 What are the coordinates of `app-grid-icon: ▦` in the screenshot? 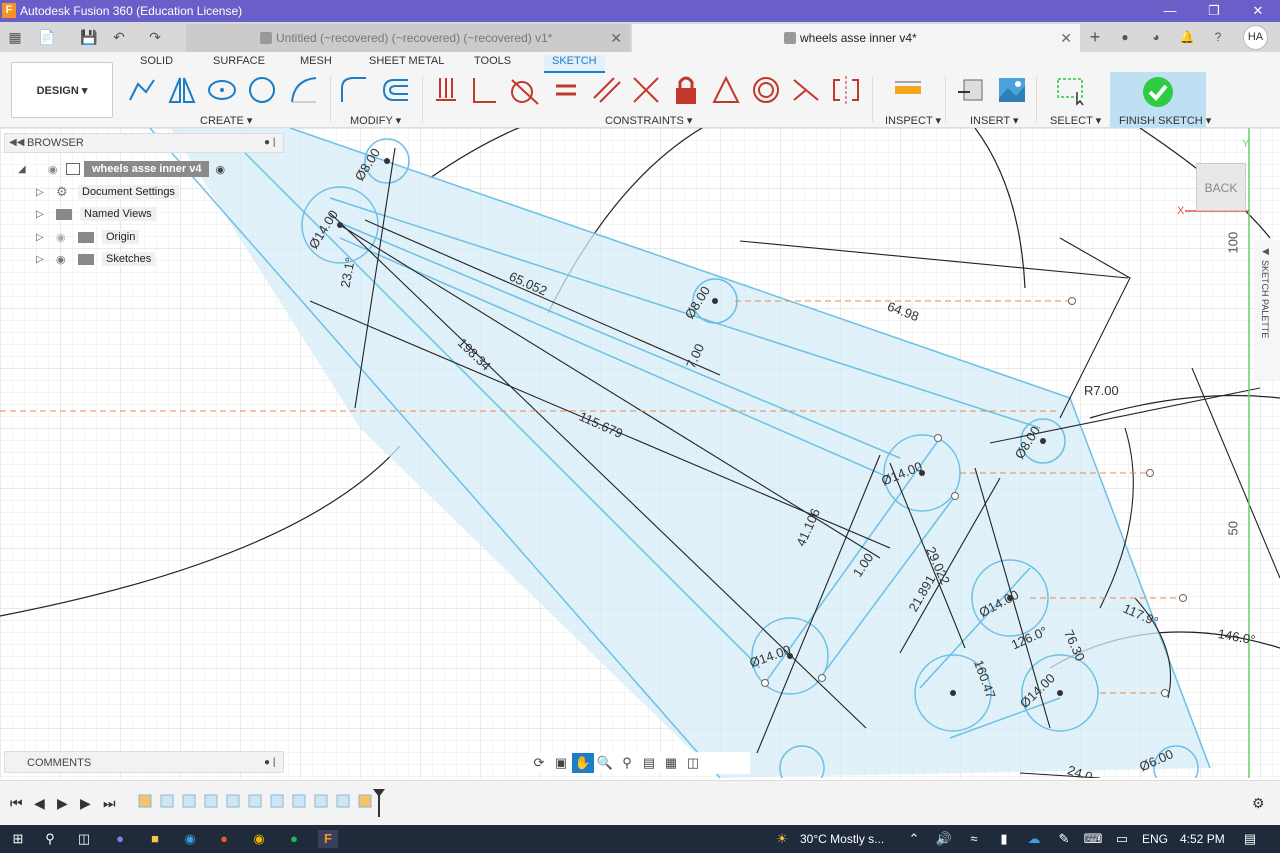 It's located at (15, 37).